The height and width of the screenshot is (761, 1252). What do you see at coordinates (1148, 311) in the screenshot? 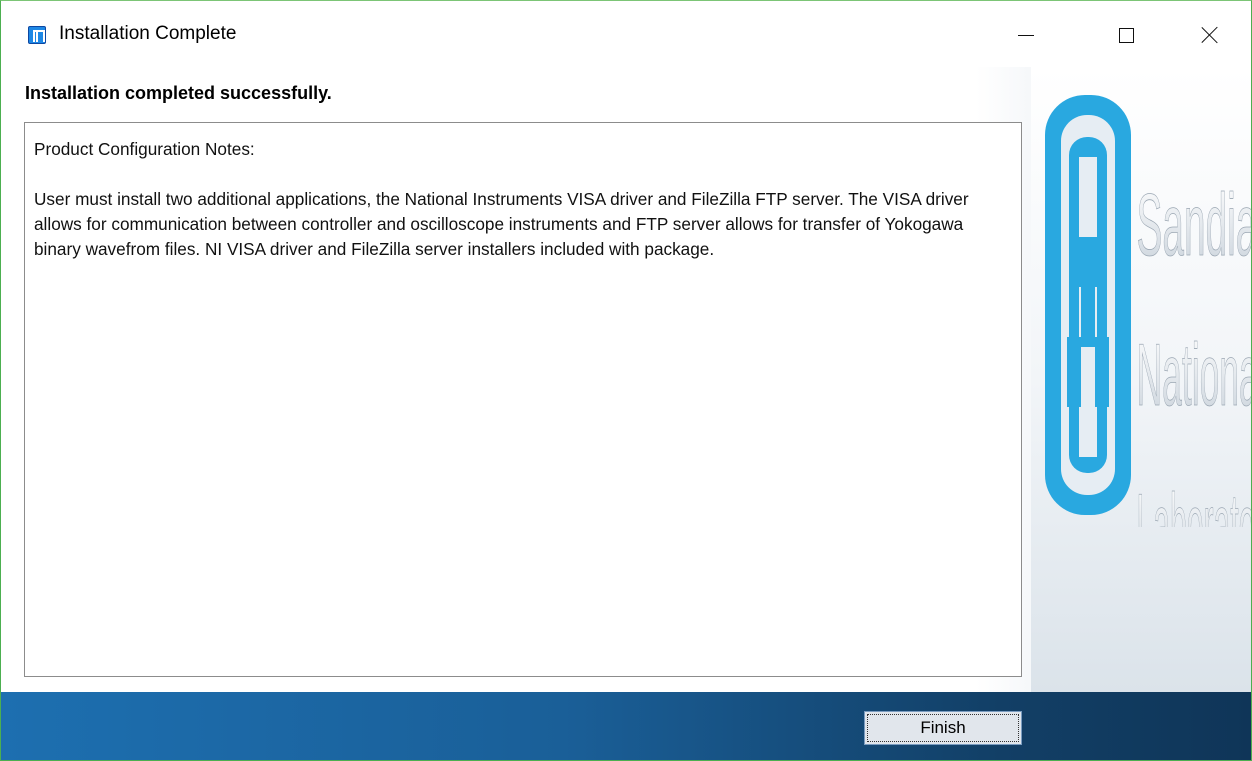
I see `sandia-logo: Sandia National Laboratories` at bounding box center [1148, 311].